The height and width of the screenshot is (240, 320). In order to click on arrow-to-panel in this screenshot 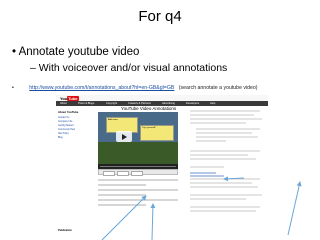, I will do `click(234, 179)`.